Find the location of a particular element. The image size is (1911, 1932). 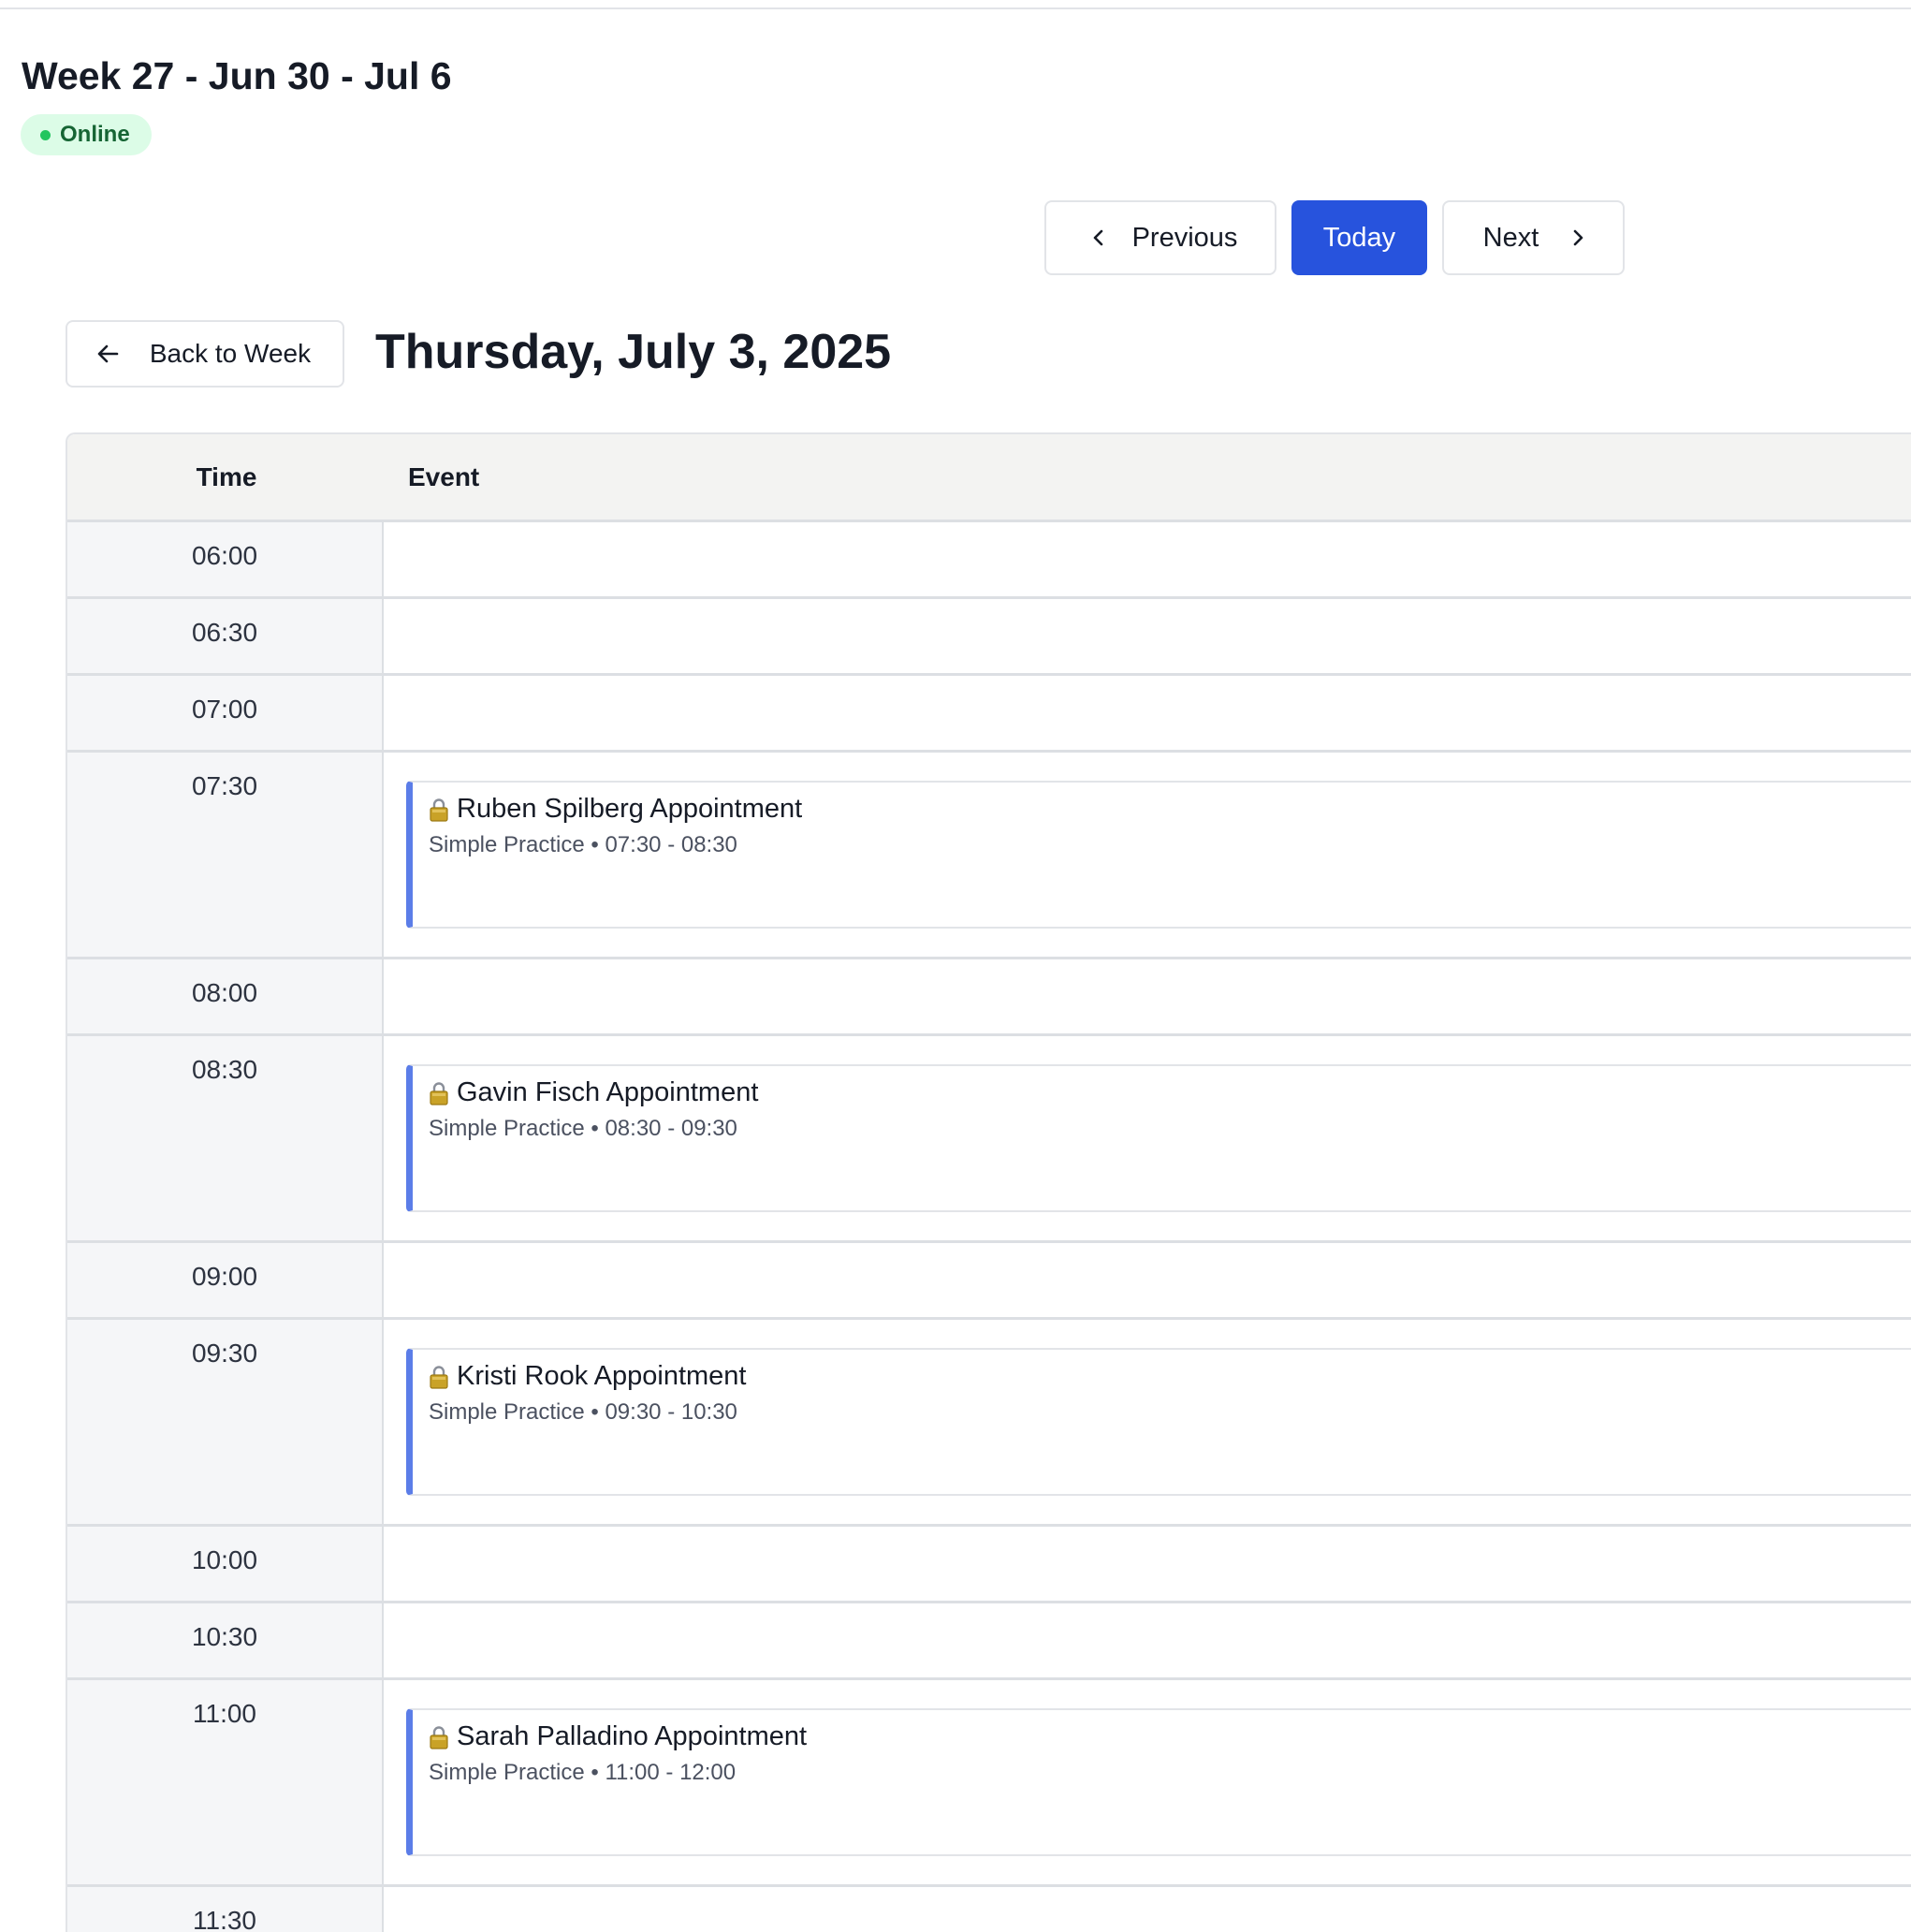

time-slot-row: 11:30 is located at coordinates (989, 1909).